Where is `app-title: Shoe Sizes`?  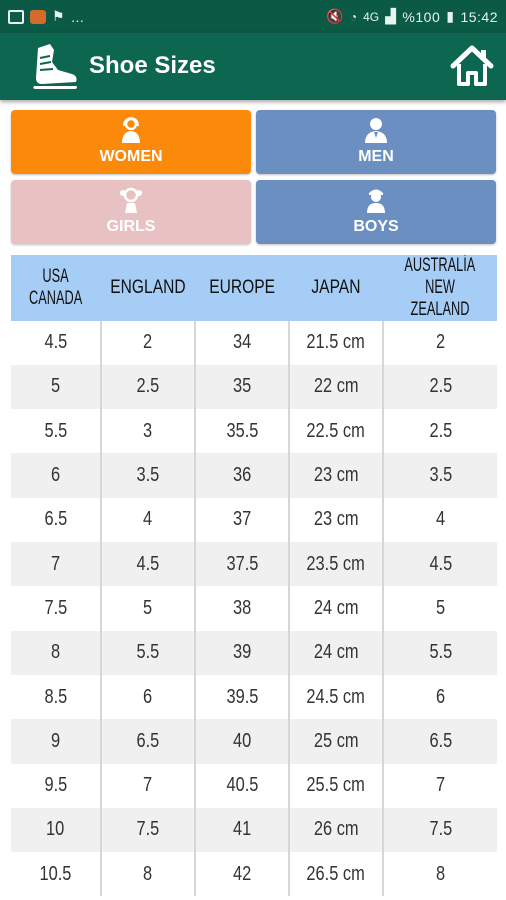 app-title: Shoe Sizes is located at coordinates (152, 65).